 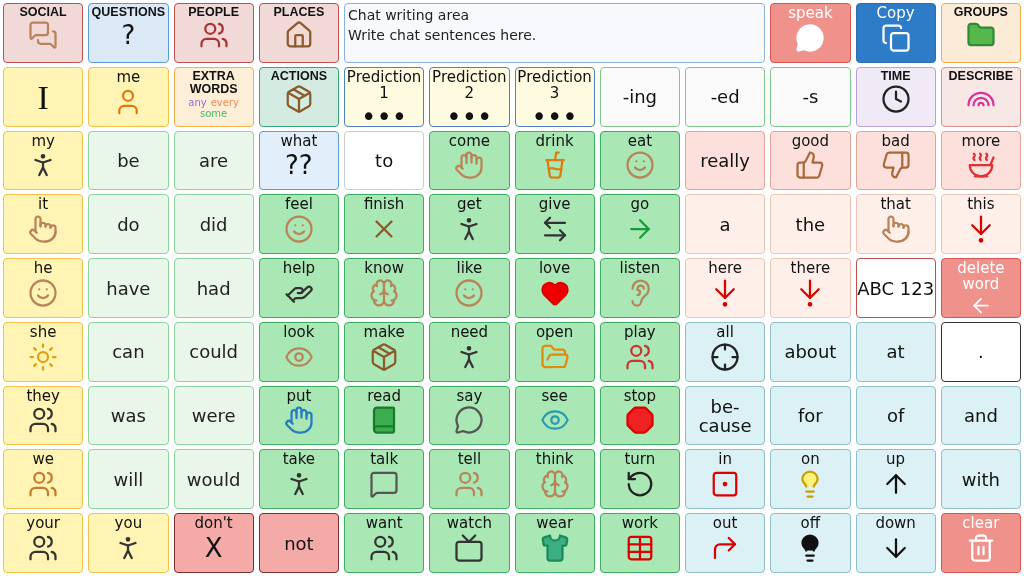 I want to click on word-button: did, so click(x=213, y=224).